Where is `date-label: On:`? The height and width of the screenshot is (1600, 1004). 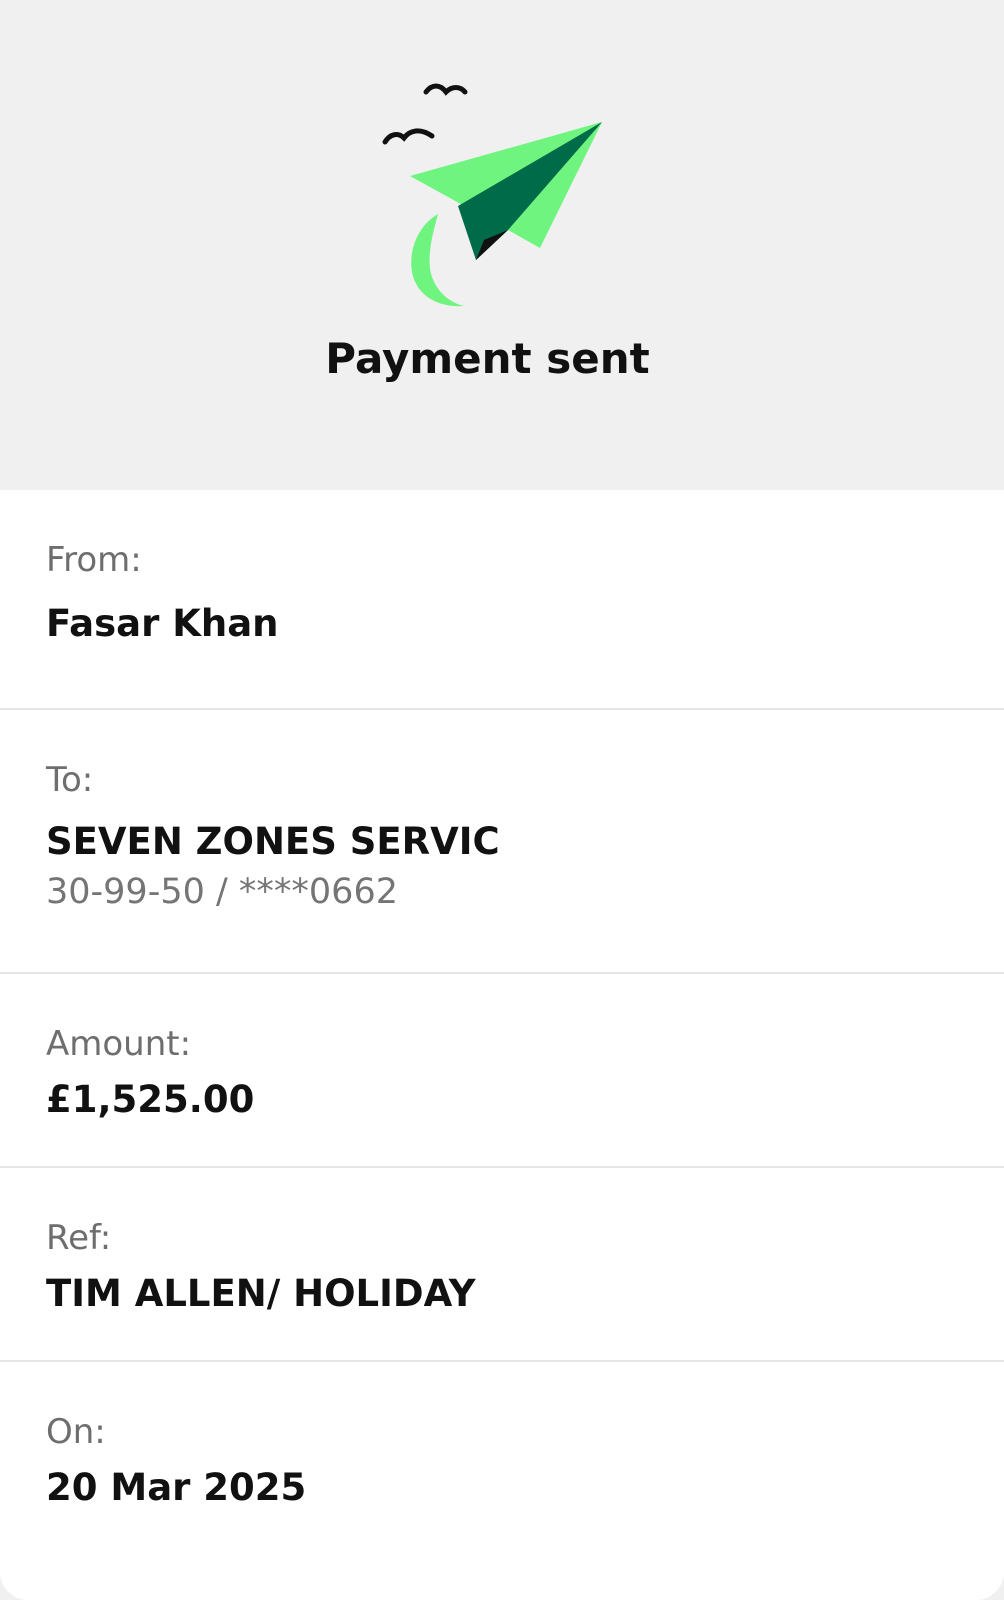
date-label: On: is located at coordinates (76, 1432).